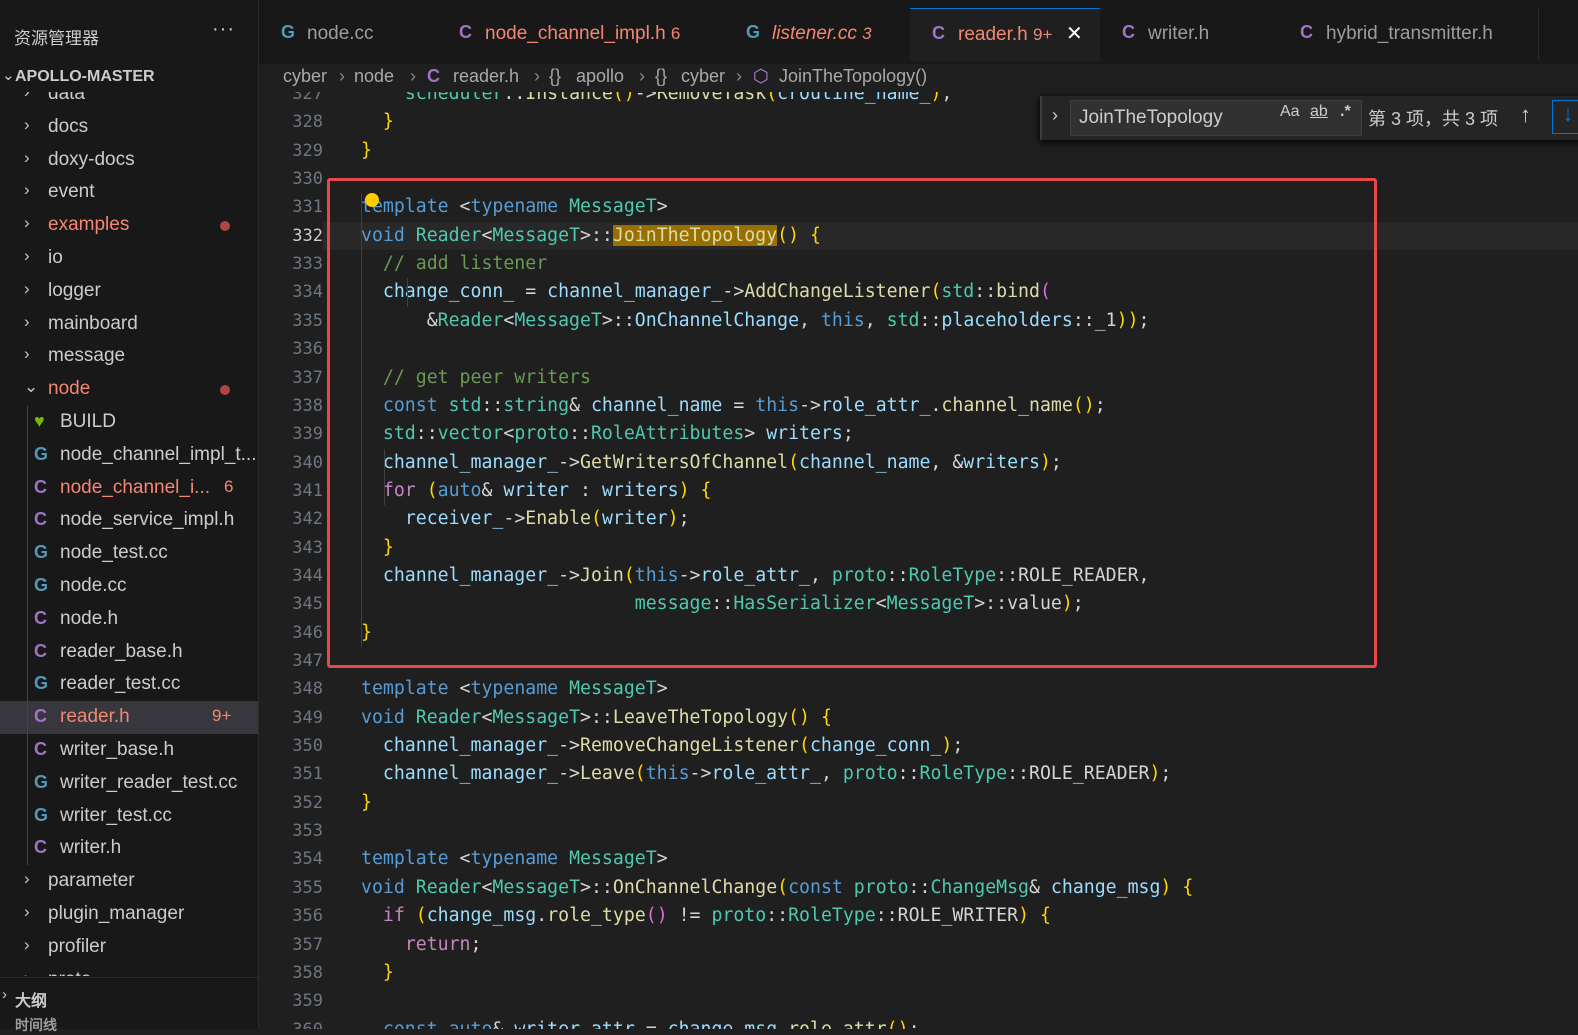 The image size is (1578, 1035). Describe the element at coordinates (55, 257) in the screenshot. I see `tree-item-label: io` at that location.